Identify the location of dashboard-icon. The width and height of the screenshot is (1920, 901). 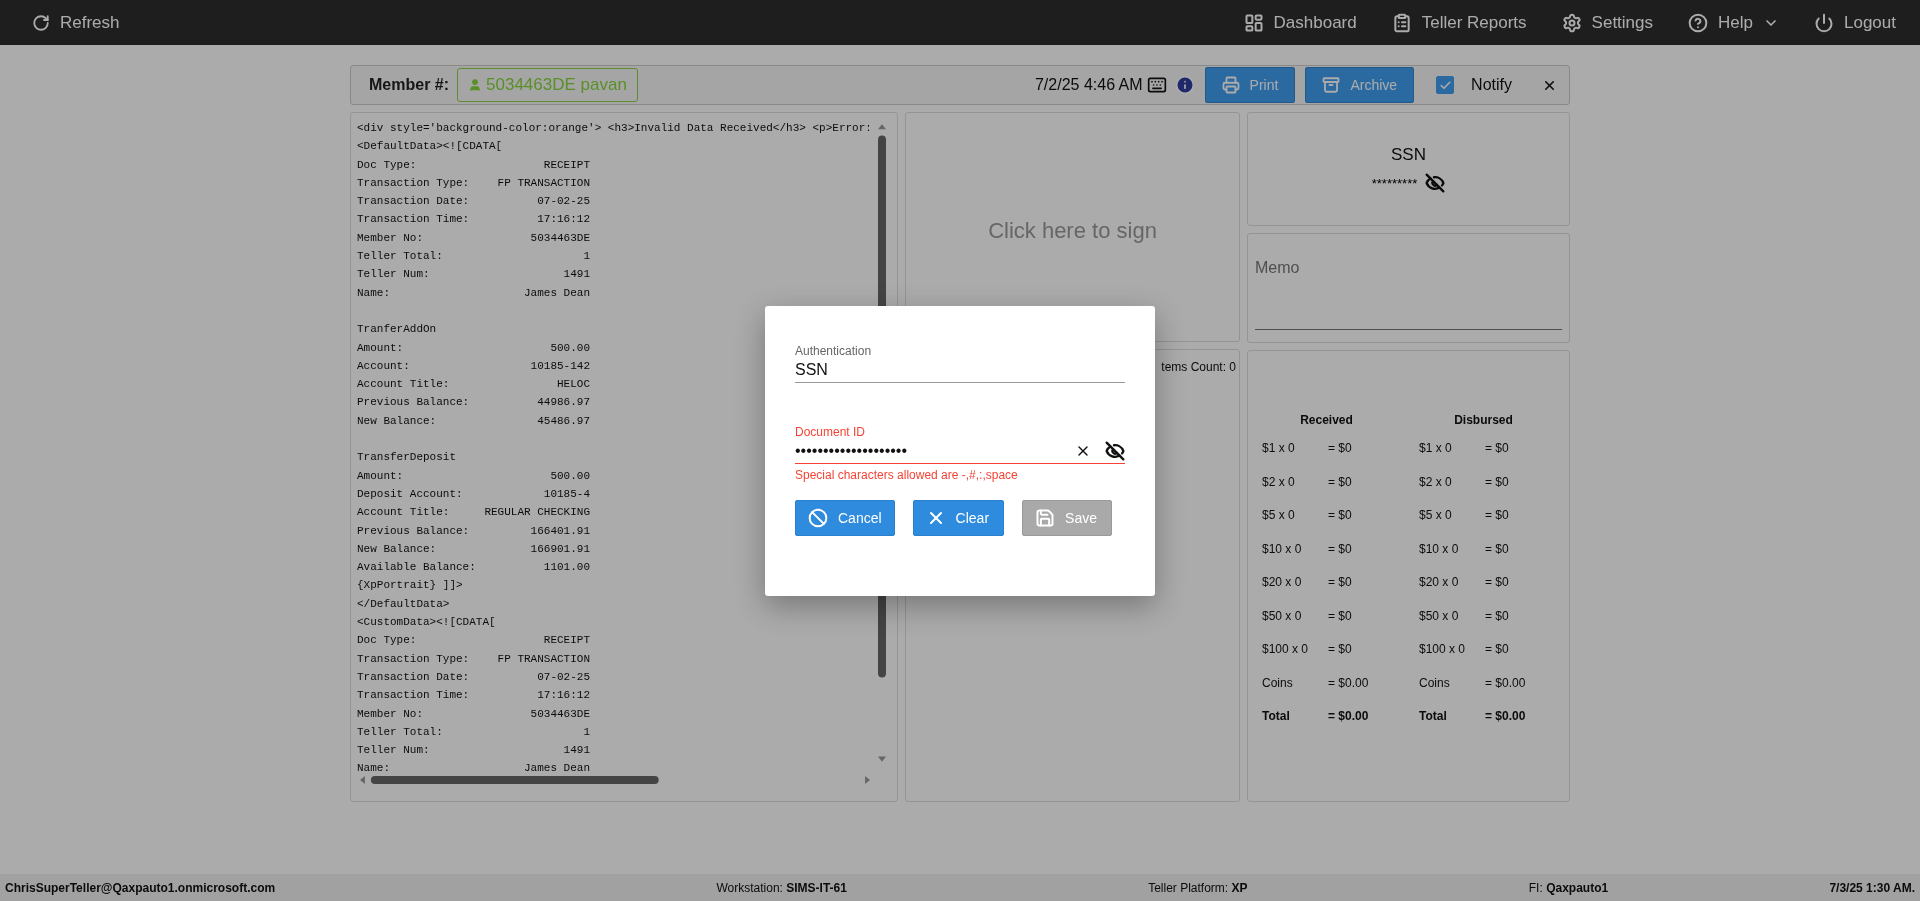
(1253, 22).